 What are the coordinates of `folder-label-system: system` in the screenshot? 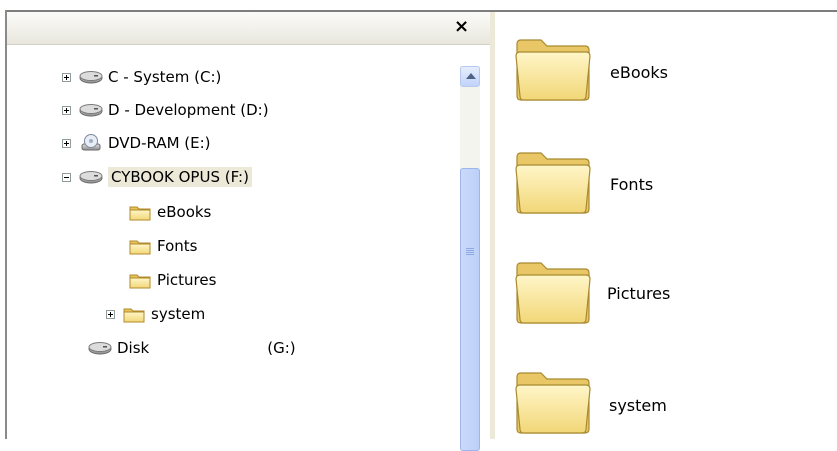 It's located at (638, 405).